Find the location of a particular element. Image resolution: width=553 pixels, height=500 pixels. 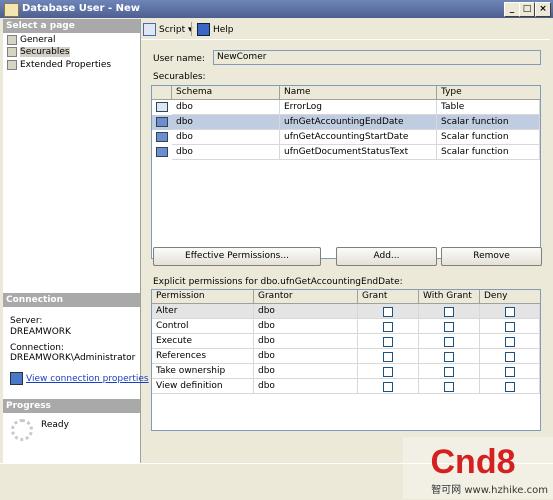

cell-name: ErrorLog is located at coordinates (358, 107).